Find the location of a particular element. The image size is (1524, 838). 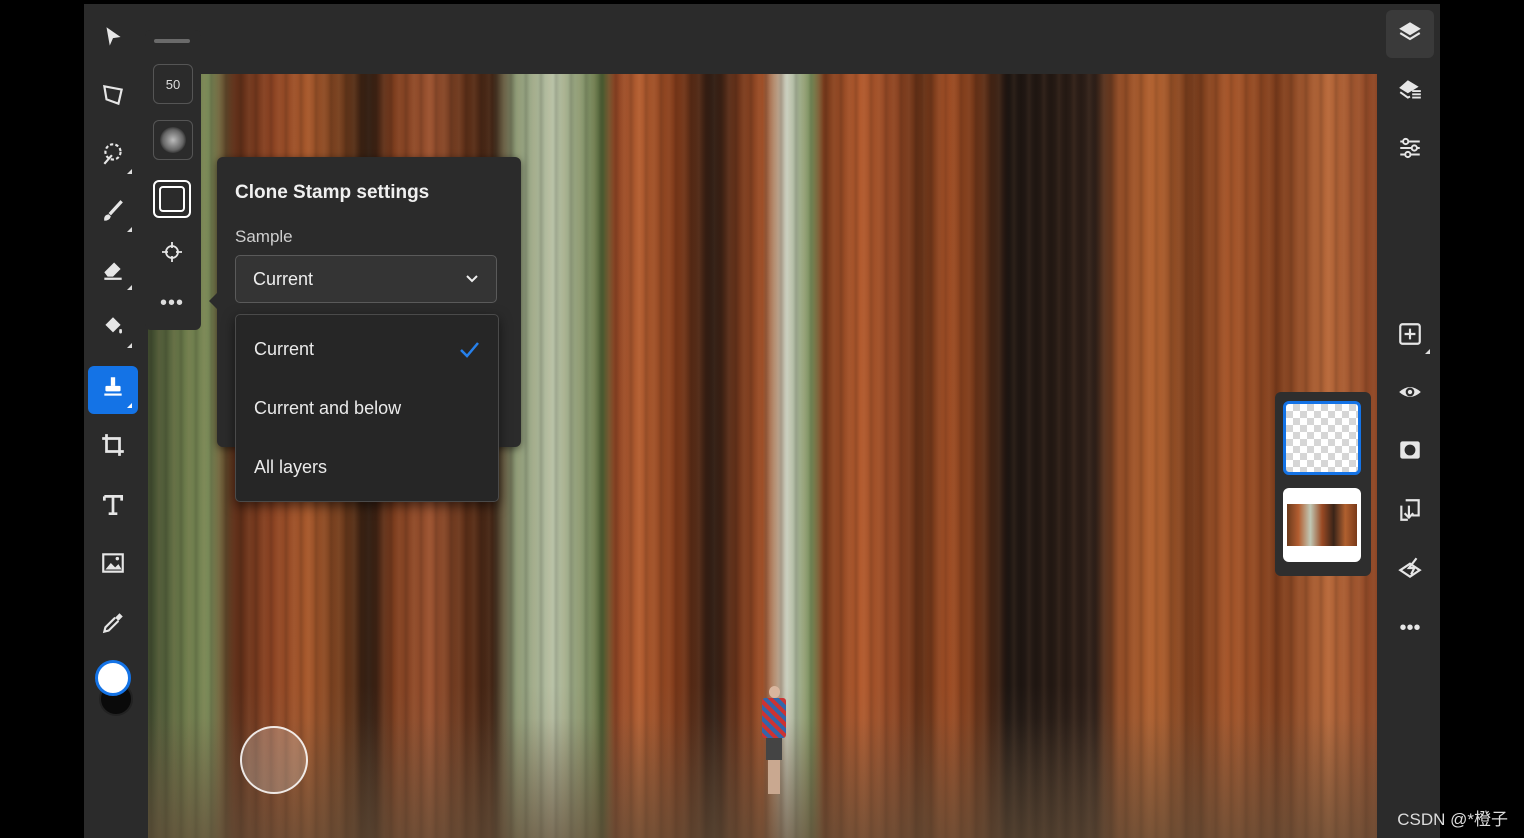

transform-tool-button is located at coordinates (113, 98).